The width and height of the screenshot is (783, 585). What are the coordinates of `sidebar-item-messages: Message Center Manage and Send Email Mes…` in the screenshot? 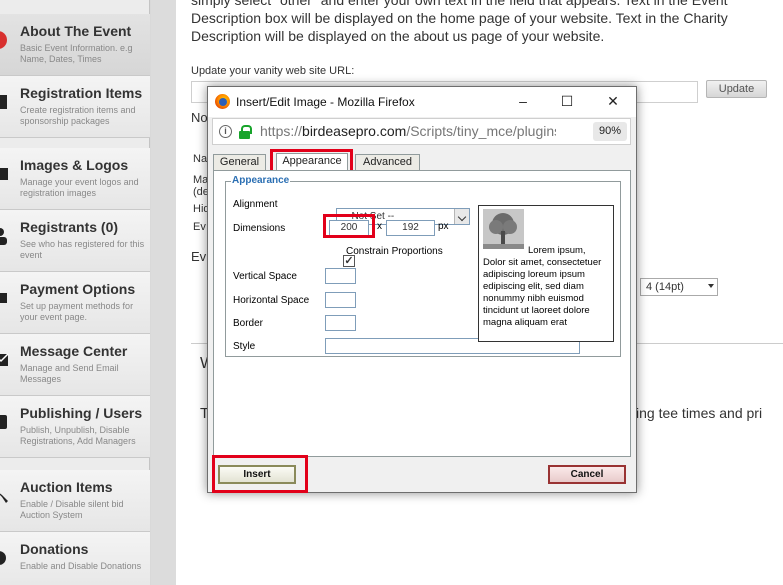 It's located at (75, 365).